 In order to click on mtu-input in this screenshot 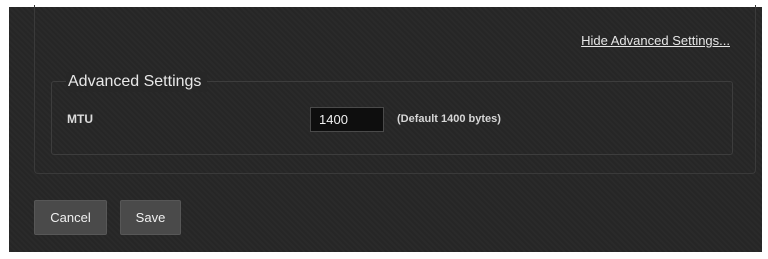, I will do `click(347, 119)`.